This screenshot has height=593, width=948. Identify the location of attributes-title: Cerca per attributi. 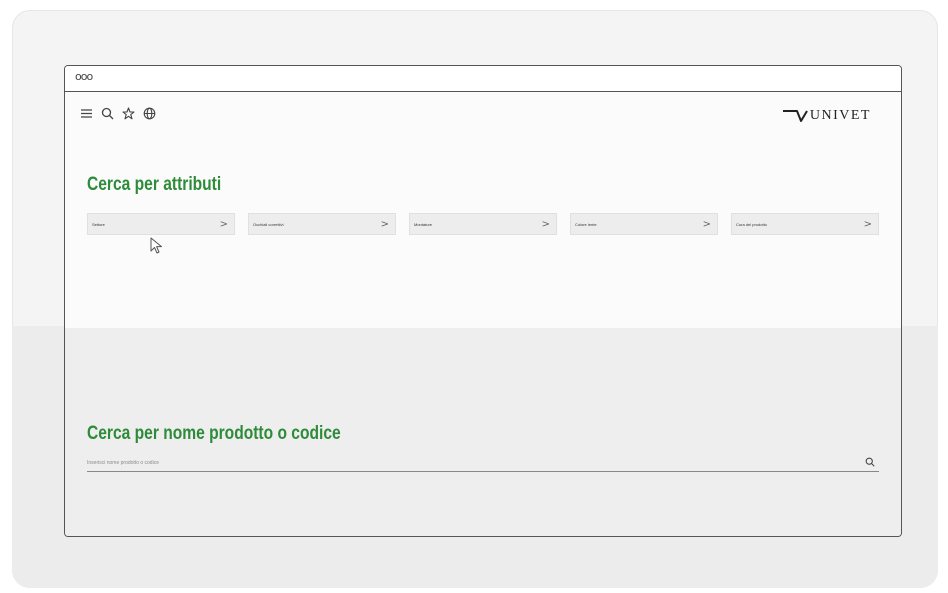
(154, 184).